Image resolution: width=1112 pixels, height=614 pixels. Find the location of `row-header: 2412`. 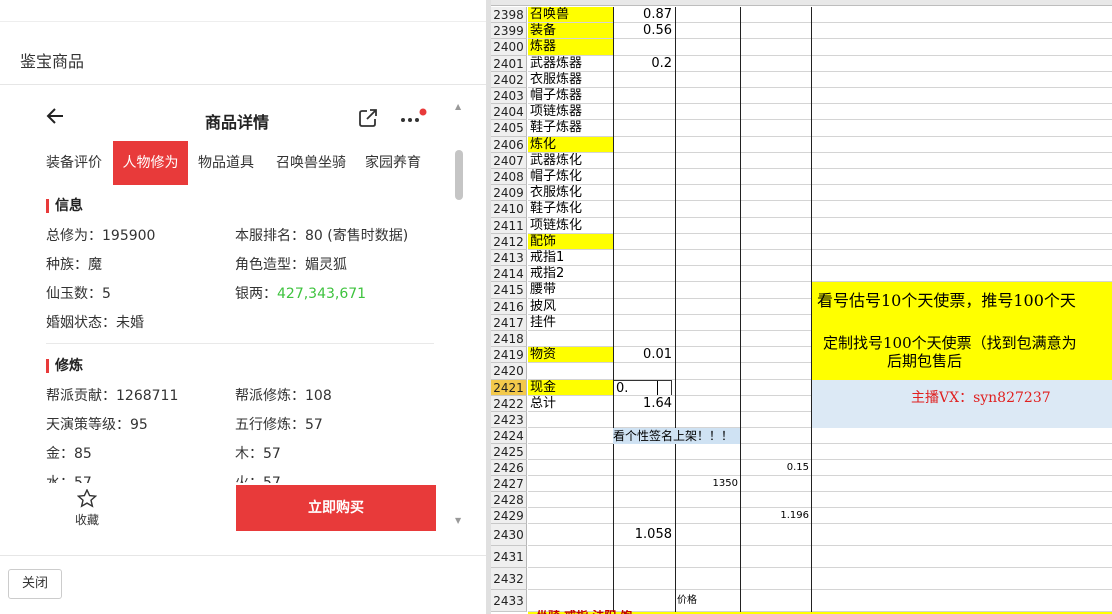

row-header: 2412 is located at coordinates (509, 241).